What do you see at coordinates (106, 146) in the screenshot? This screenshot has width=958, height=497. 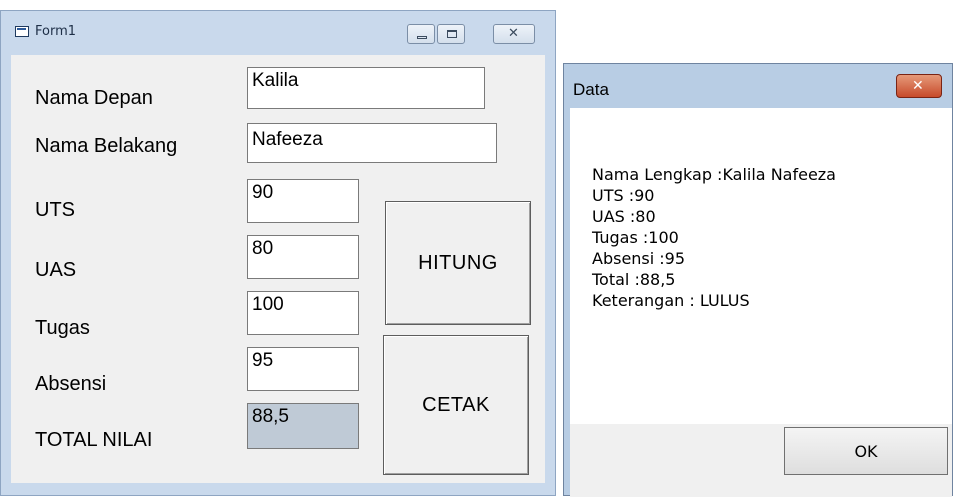 I see `label-nama-belakang: Nama Belakang` at bounding box center [106, 146].